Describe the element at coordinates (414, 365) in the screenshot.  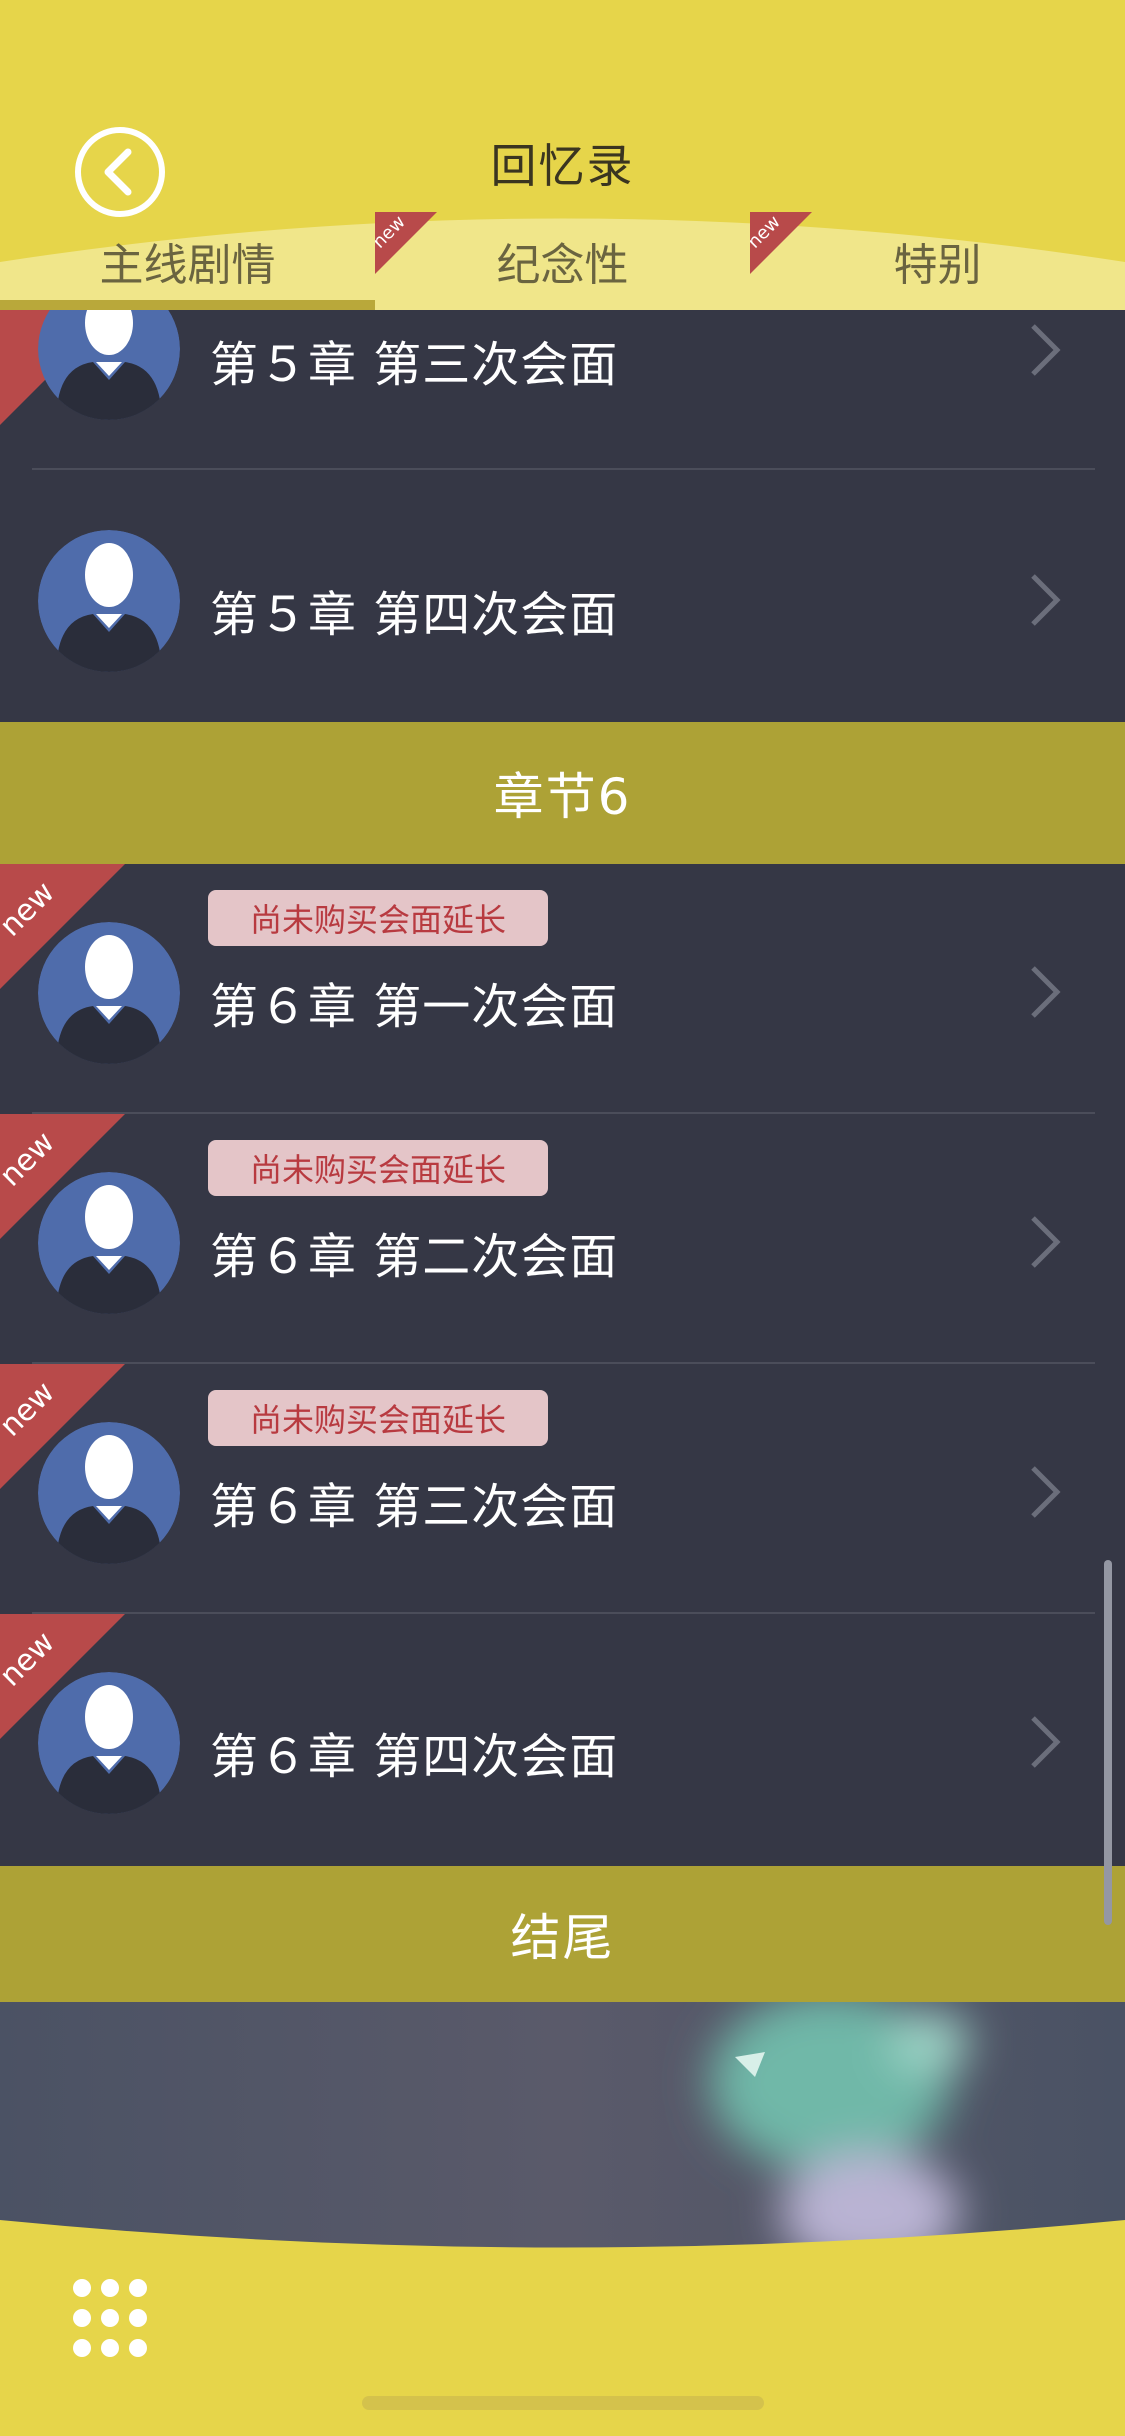
I see `row-title: 第５章 第三次会面` at that location.